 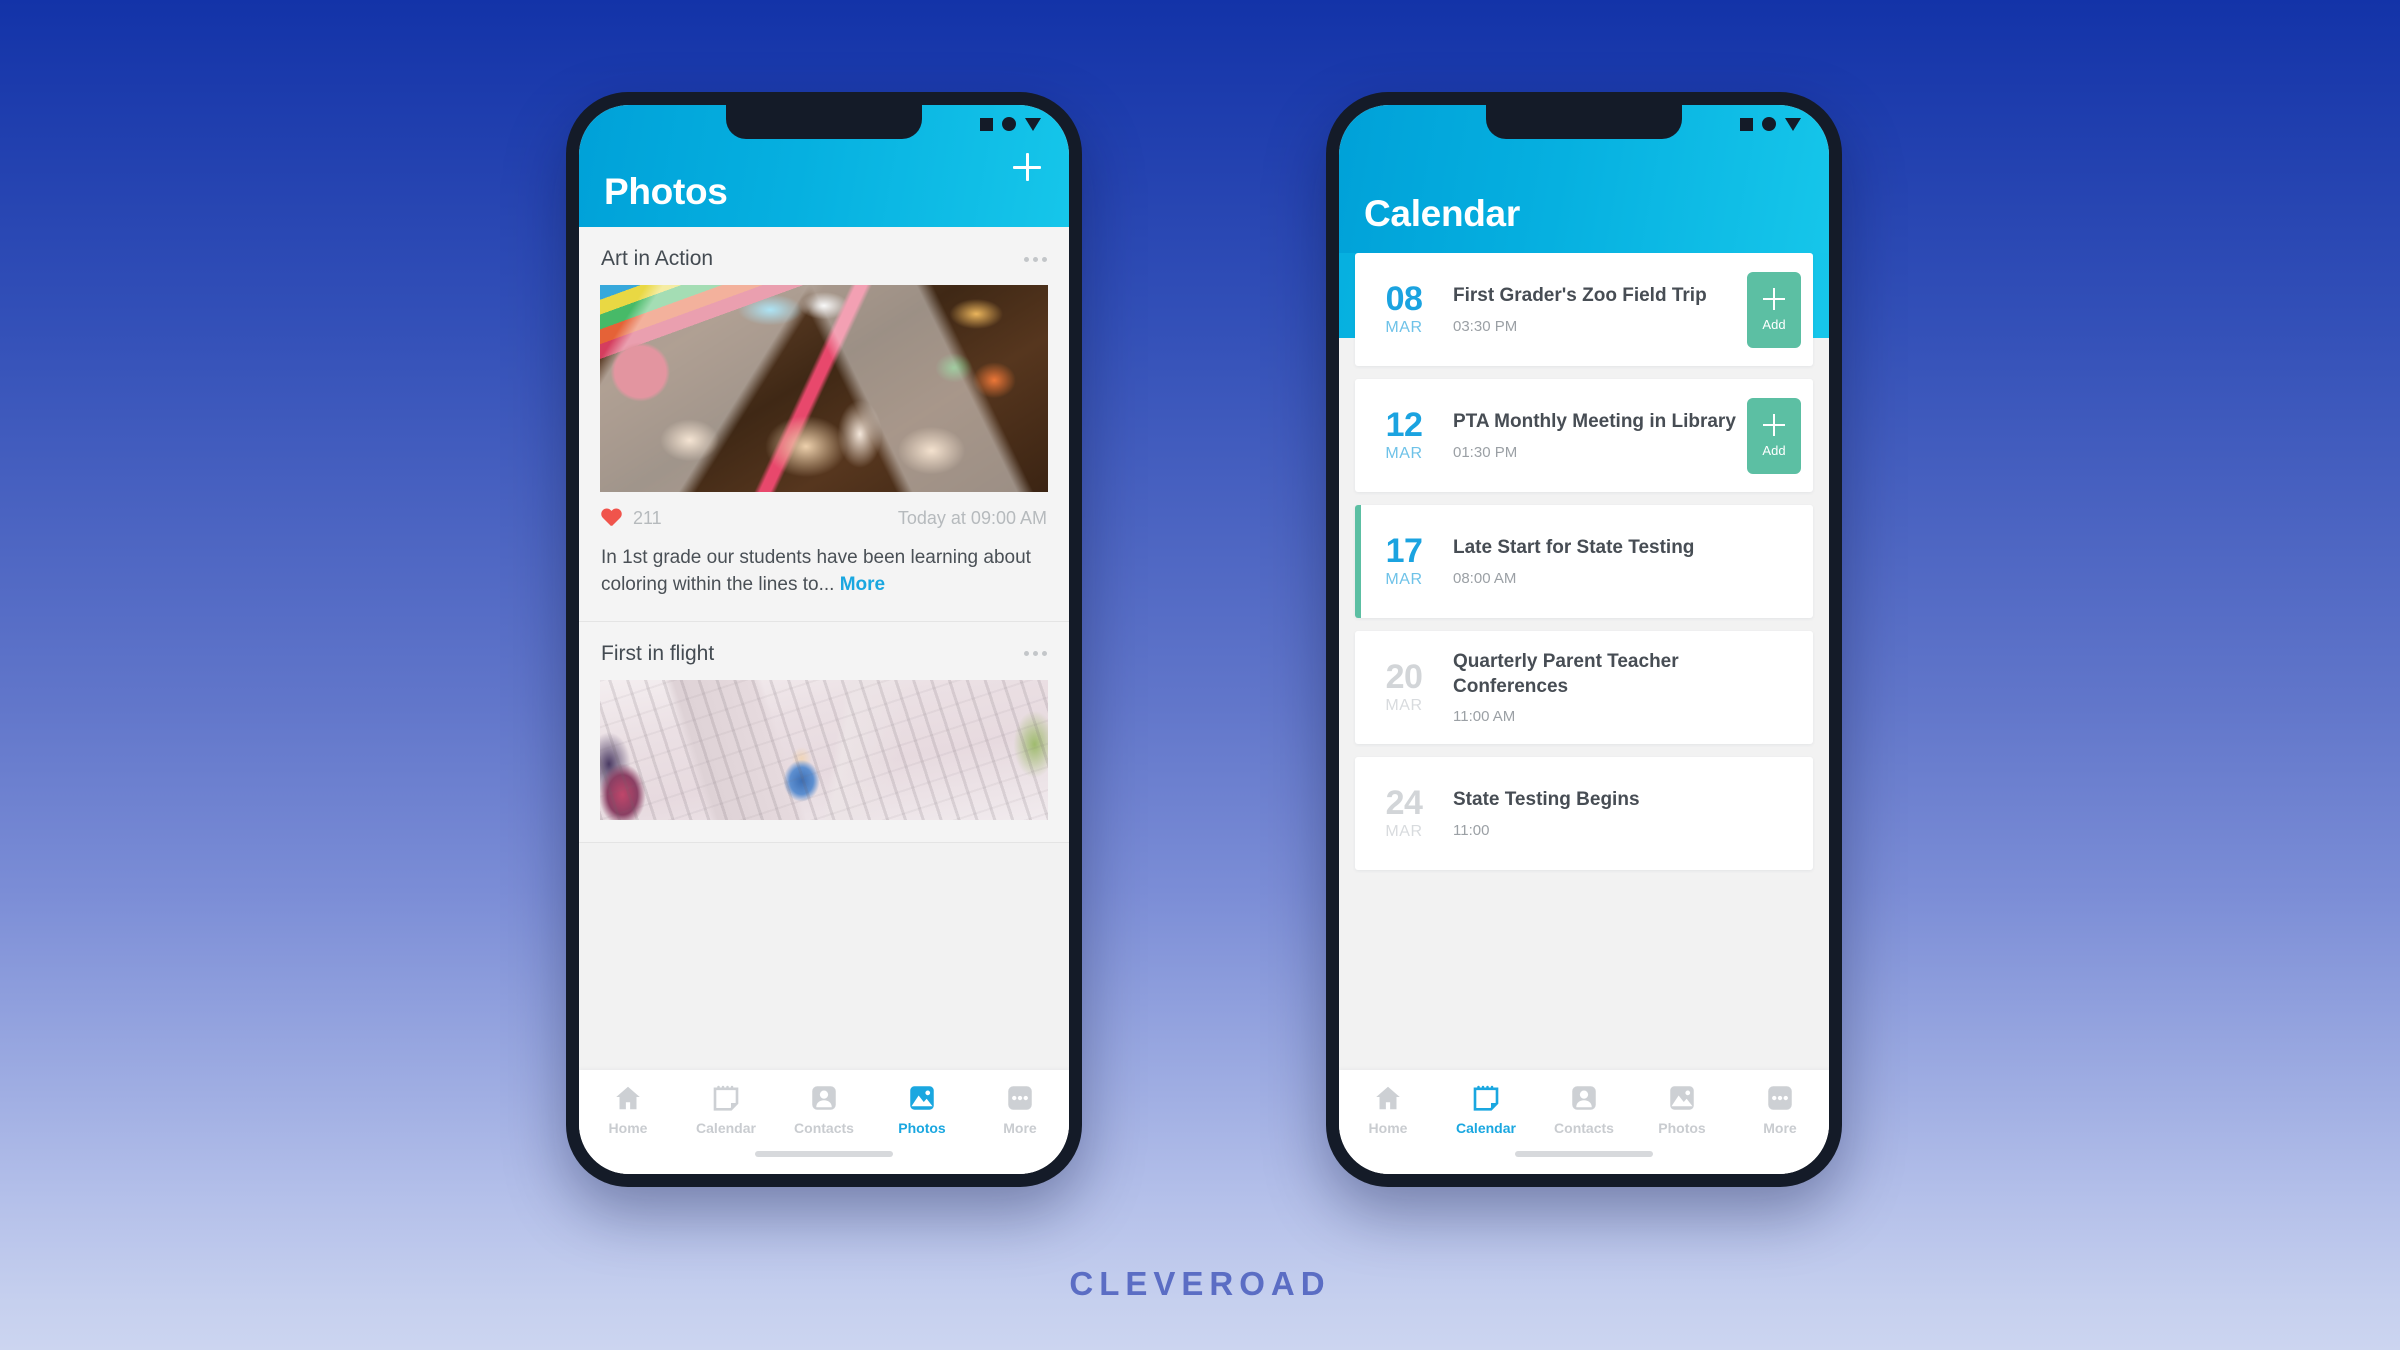 I want to click on add-button-label: Add, so click(x=1774, y=450).